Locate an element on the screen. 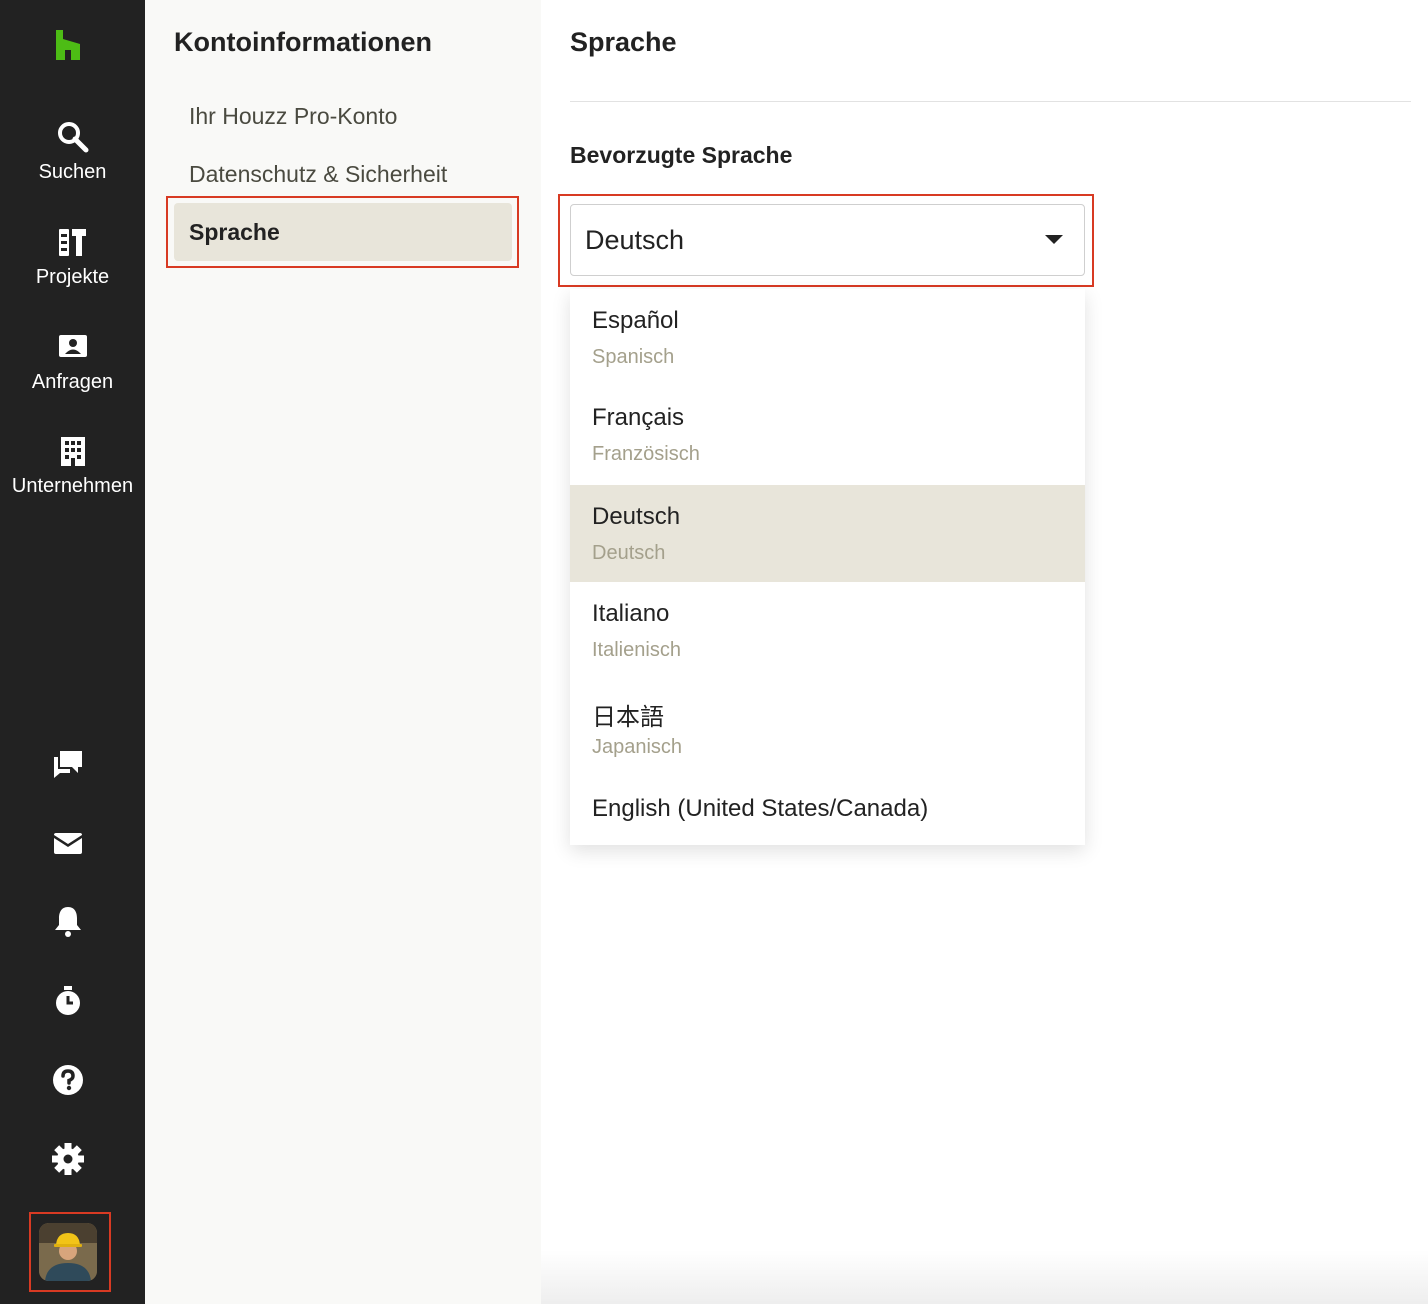 The height and width of the screenshot is (1304, 1428). language-option-fr: Français Französisch is located at coordinates (827, 434).